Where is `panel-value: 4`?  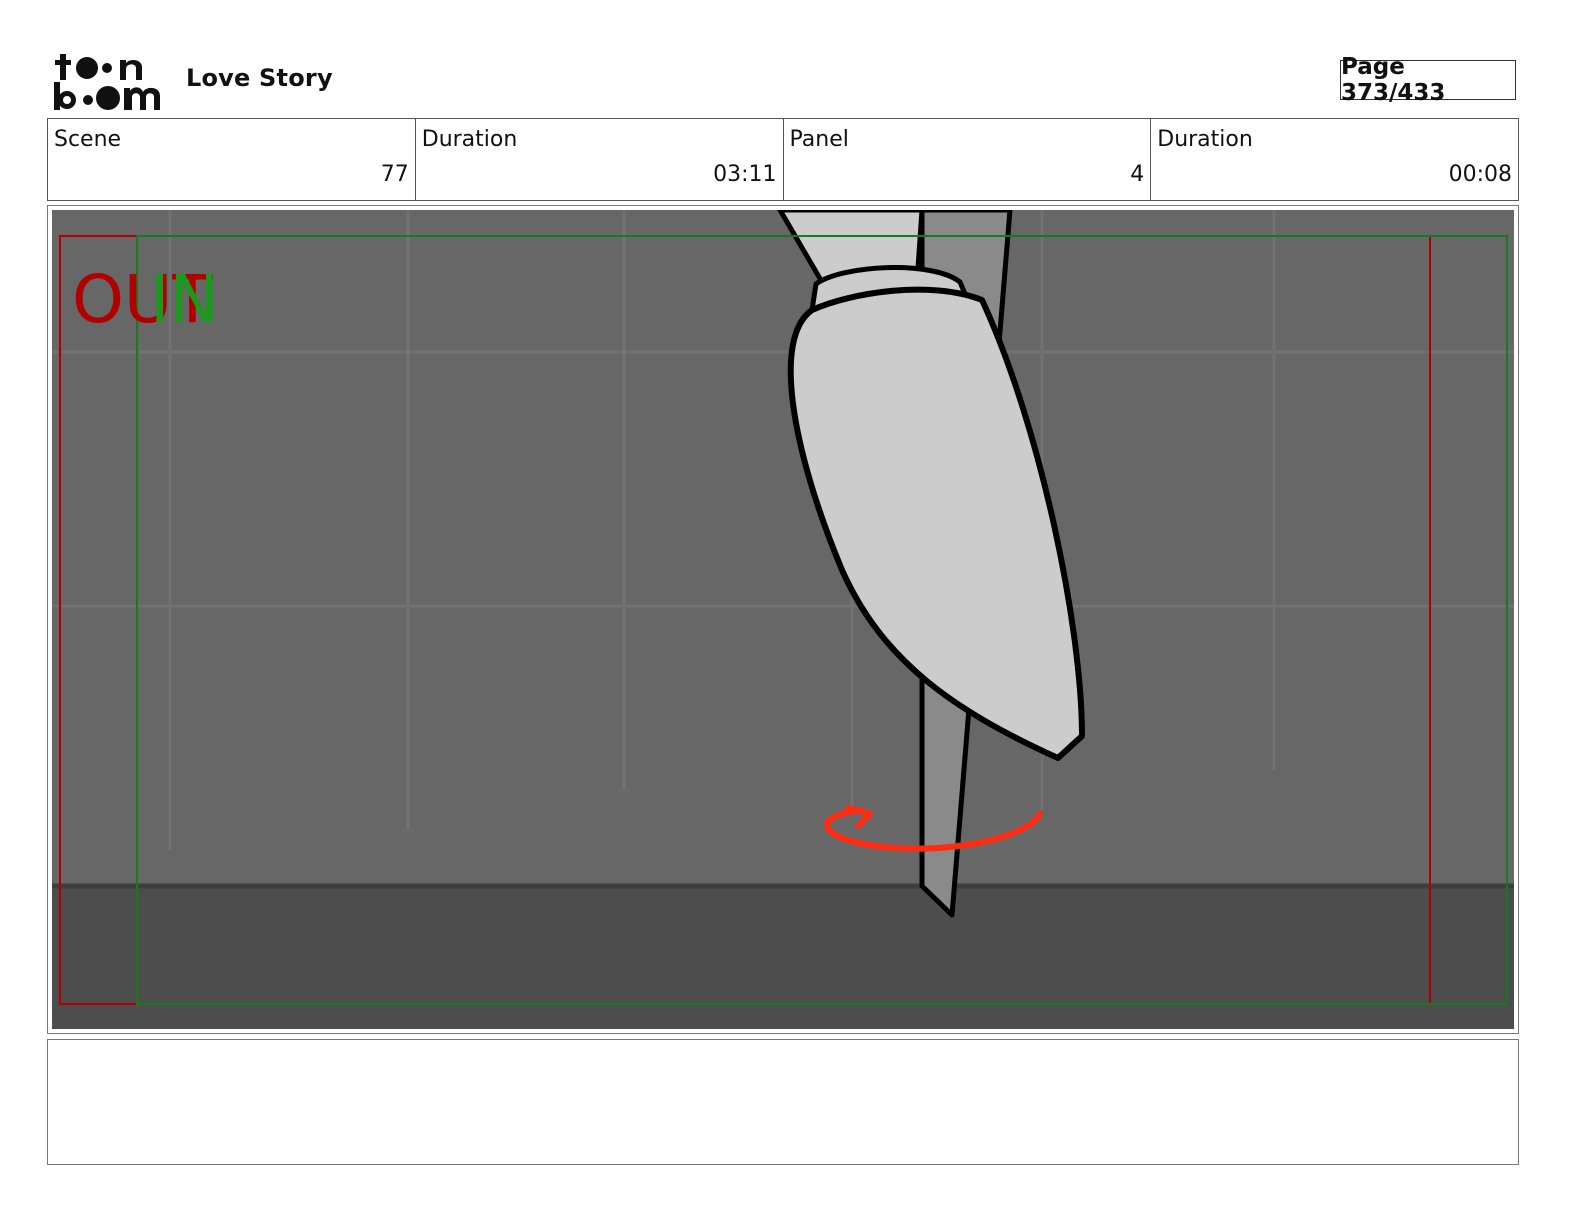 panel-value: 4 is located at coordinates (1137, 174).